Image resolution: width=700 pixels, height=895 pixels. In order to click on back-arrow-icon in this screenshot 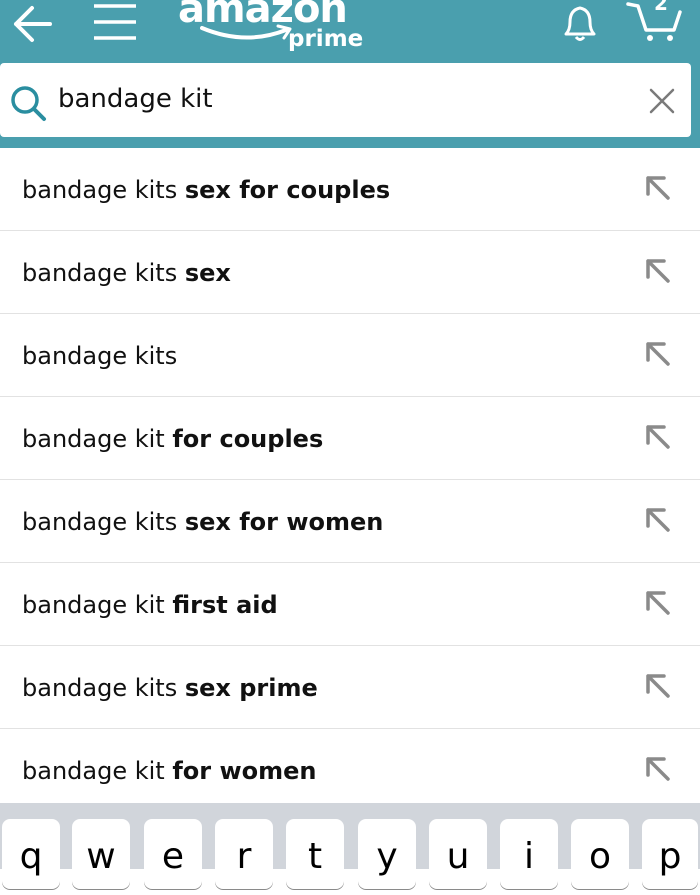, I will do `click(33, 25)`.